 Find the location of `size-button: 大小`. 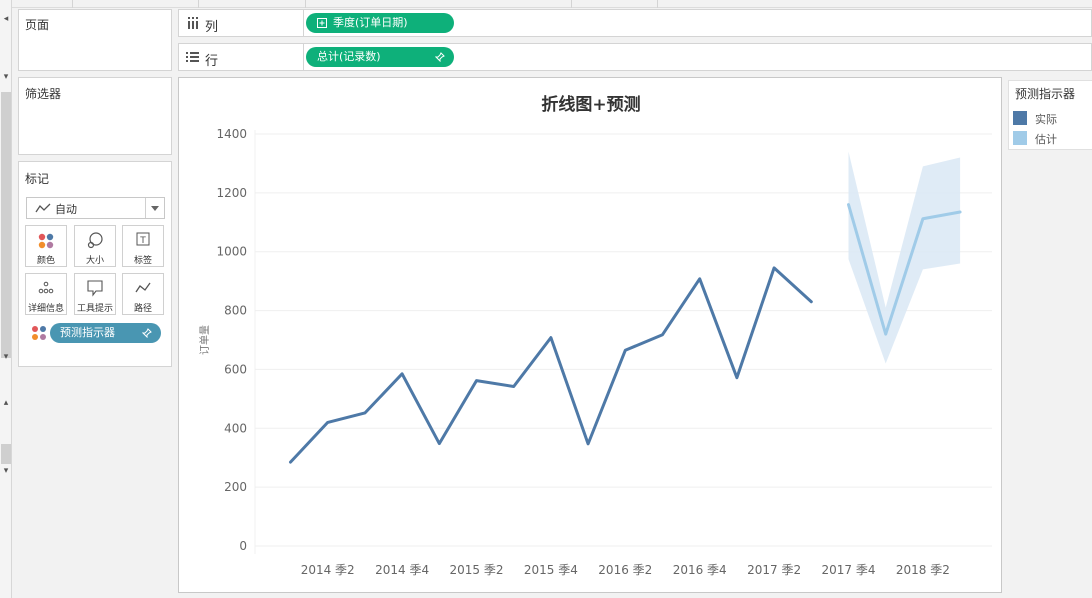

size-button: 大小 is located at coordinates (95, 246).